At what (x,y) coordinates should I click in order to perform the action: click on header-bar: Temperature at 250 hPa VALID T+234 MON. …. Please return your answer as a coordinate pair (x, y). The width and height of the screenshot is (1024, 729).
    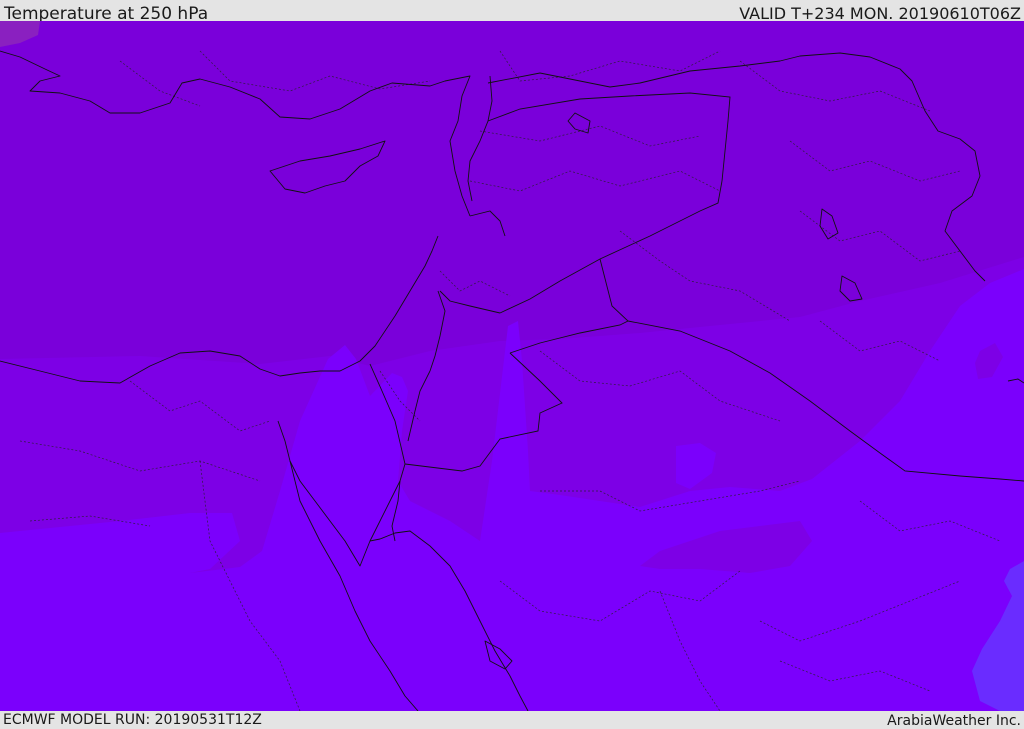
    Looking at the image, I should click on (512, 12).